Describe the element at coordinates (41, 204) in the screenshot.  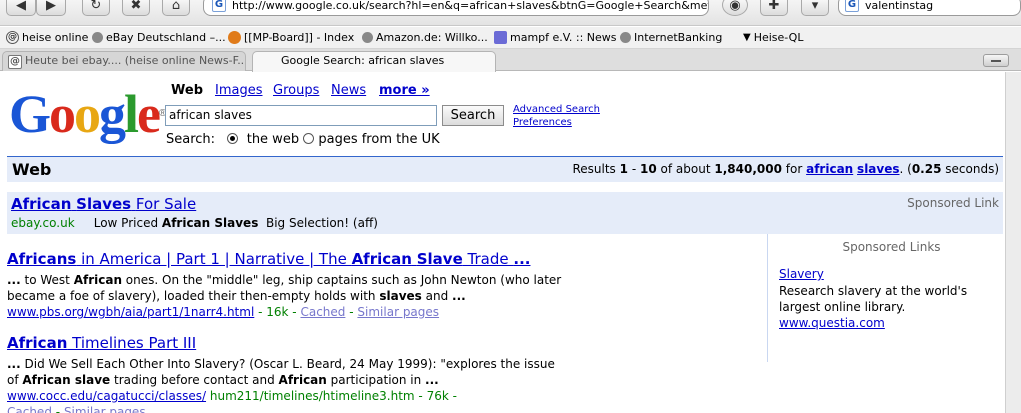
I see `ad-title-part: African` at that location.